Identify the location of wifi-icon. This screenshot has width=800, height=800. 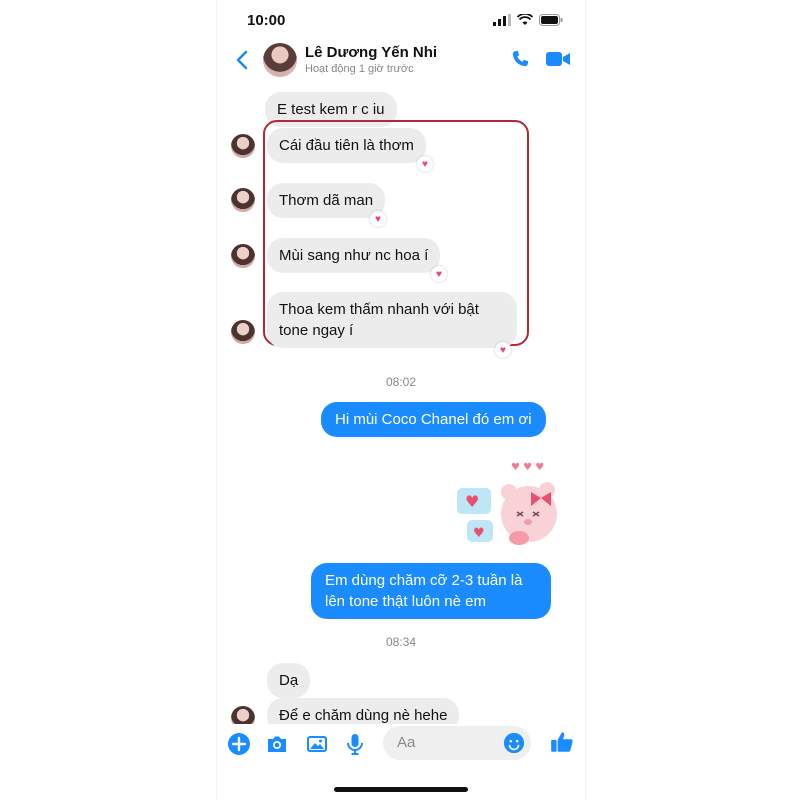
(525, 19).